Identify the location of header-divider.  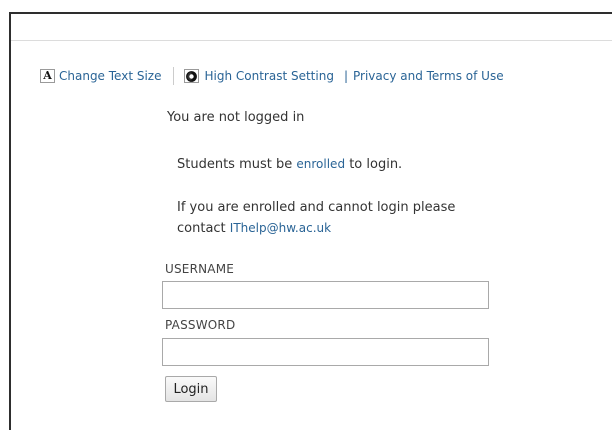
(311, 40).